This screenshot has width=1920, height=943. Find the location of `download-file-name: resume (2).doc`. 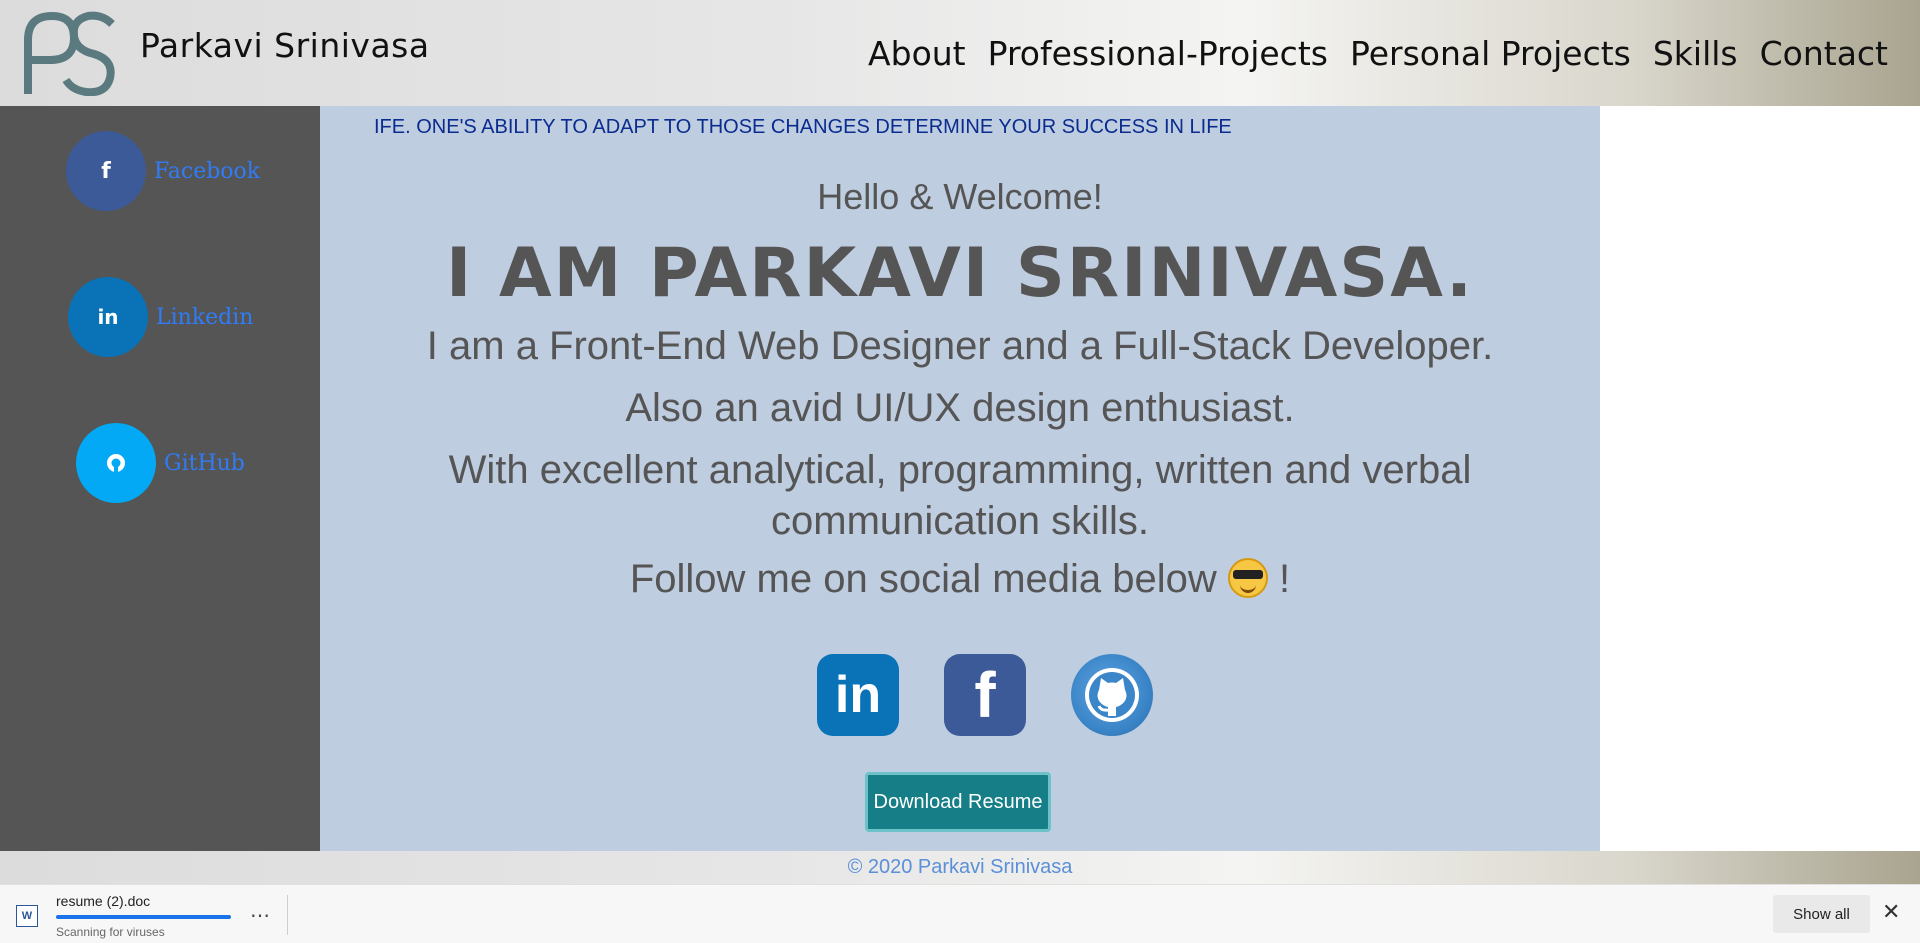

download-file-name: resume (2).doc is located at coordinates (103, 901).